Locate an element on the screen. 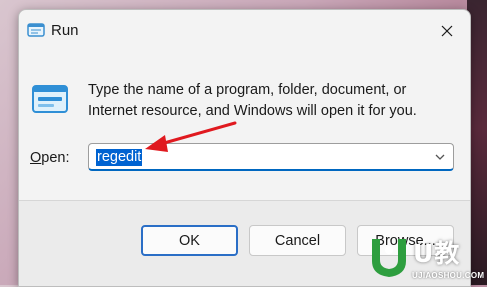 The image size is (487, 287). open-label: Open: is located at coordinates (50, 158).